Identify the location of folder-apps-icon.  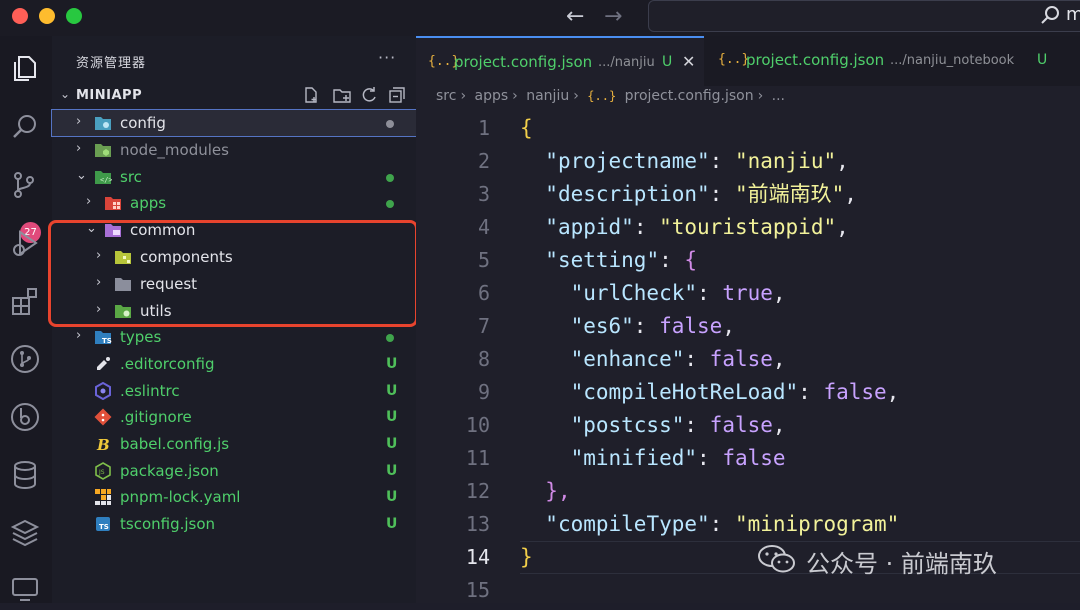
(113, 203).